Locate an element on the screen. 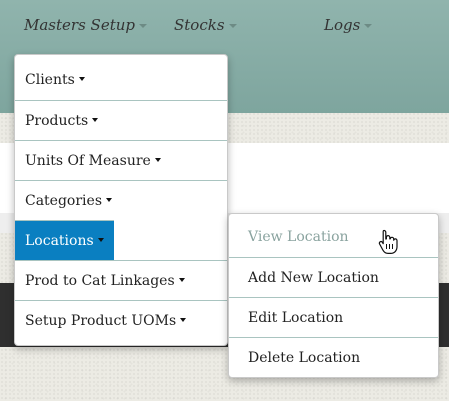  menu-item-label: Clients is located at coordinates (50, 80).